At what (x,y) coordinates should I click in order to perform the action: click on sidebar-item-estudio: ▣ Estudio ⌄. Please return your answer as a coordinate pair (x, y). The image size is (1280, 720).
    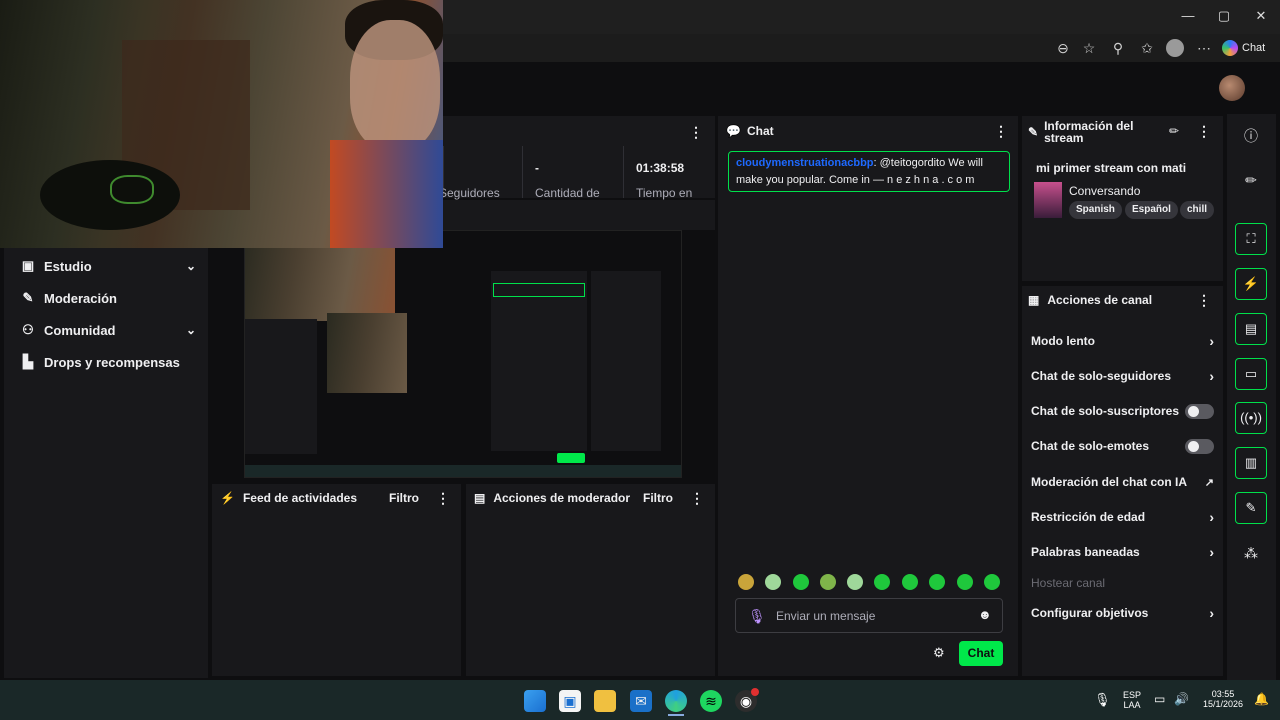
    Looking at the image, I should click on (108, 266).